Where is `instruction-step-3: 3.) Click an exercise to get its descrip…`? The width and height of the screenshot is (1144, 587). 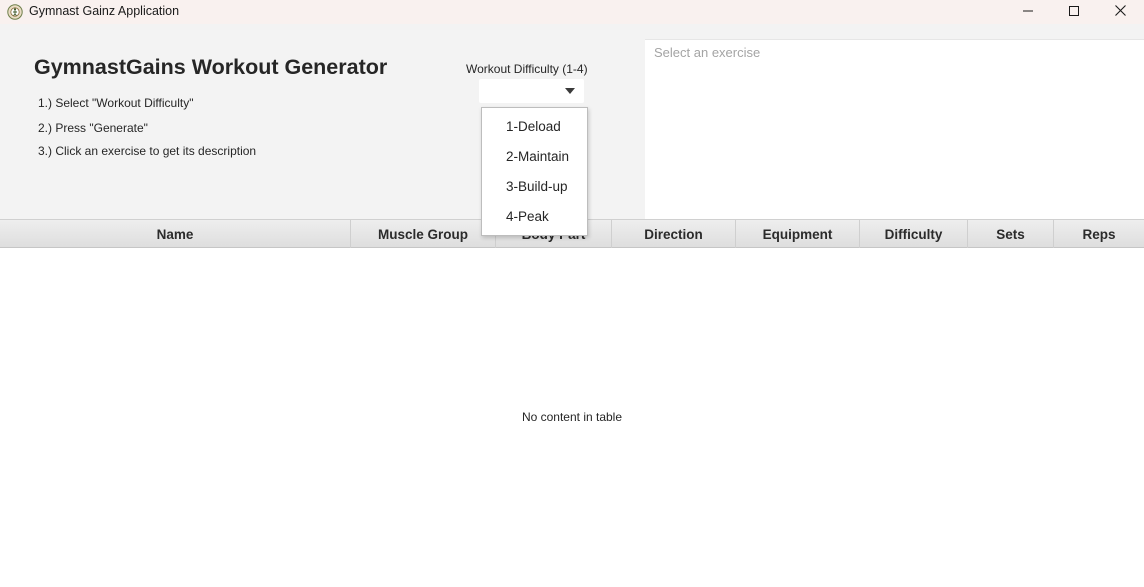 instruction-step-3: 3.) Click an exercise to get its descrip… is located at coordinates (147, 151).